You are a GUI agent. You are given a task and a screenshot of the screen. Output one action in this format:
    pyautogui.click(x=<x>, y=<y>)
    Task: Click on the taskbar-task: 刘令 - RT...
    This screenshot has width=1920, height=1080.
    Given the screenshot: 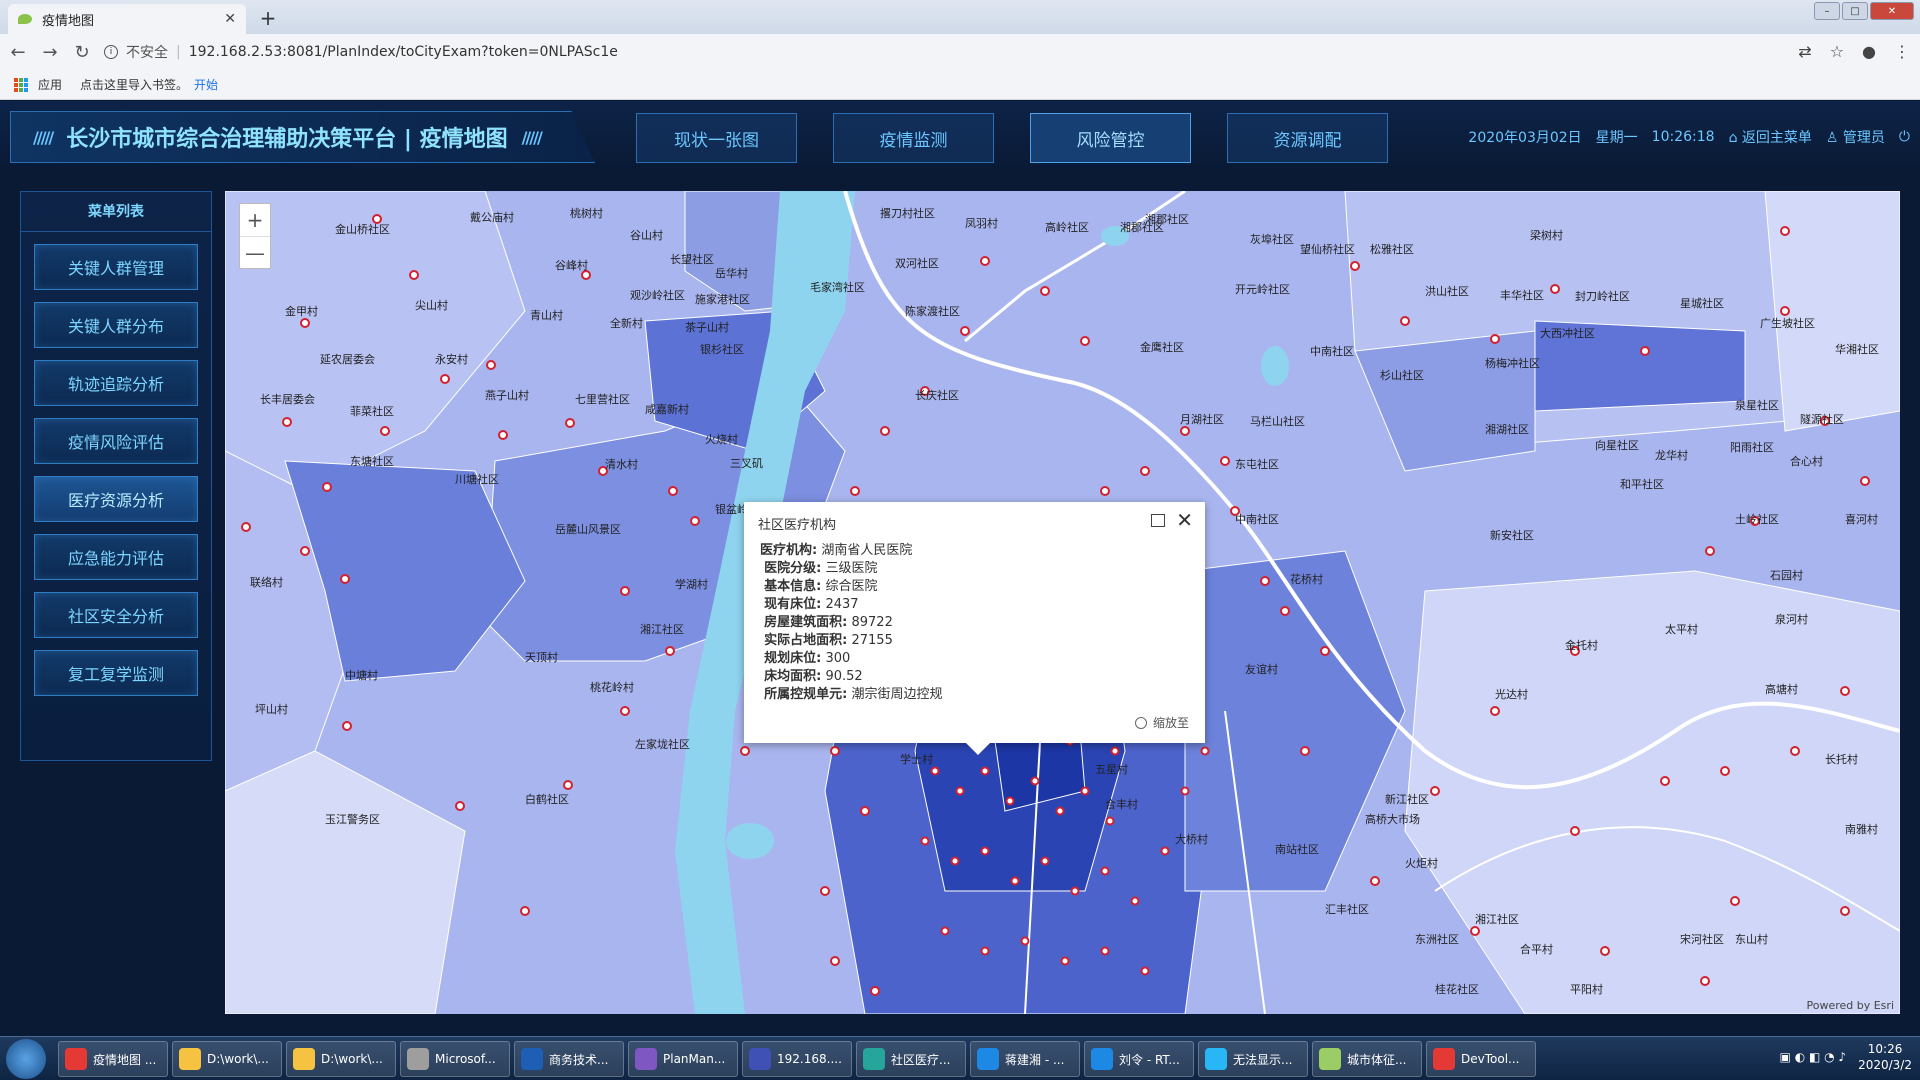 What is the action you would take?
    pyautogui.click(x=1139, y=1059)
    